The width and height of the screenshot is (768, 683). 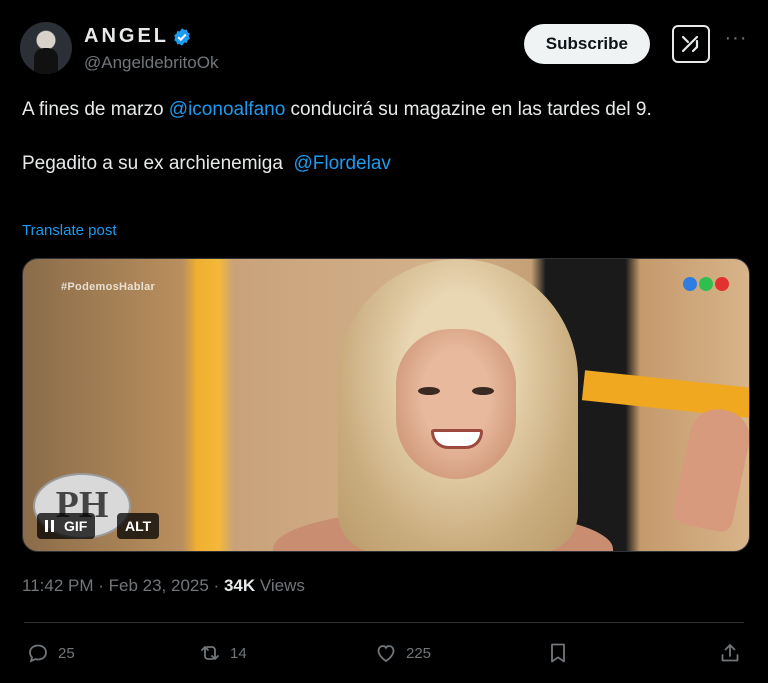 What do you see at coordinates (58, 585) in the screenshot?
I see `tweet-time: 11:42 PM` at bounding box center [58, 585].